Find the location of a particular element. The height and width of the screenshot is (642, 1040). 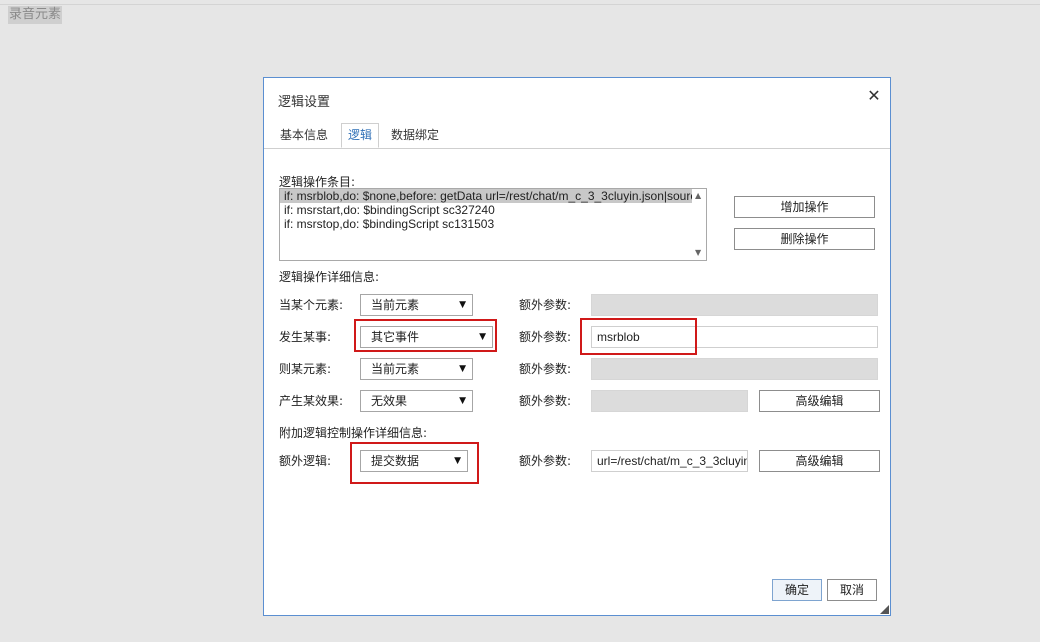

tab-data-binding: 数据绑定 is located at coordinates (415, 135).